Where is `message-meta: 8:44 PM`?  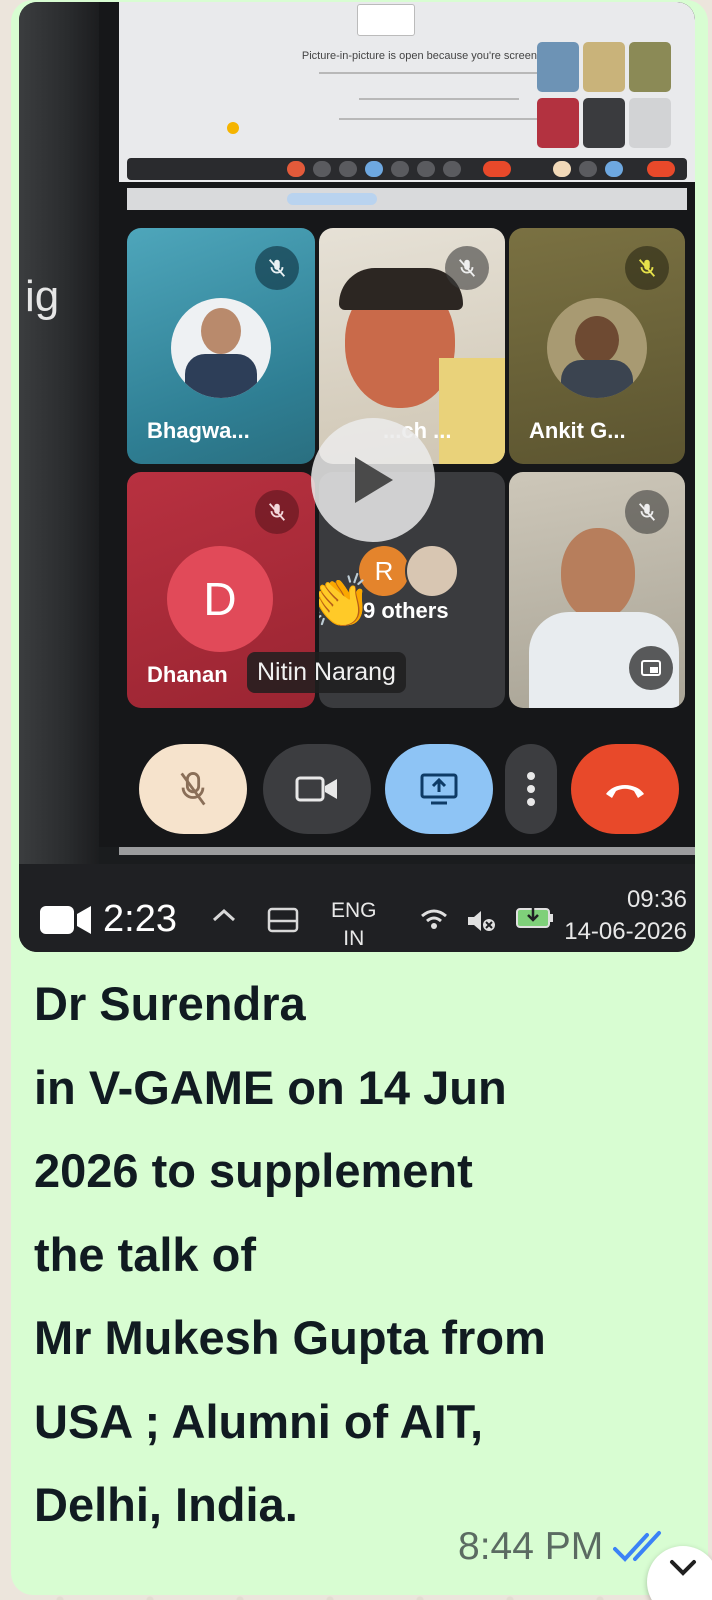 message-meta: 8:44 PM is located at coordinates (564, 1547).